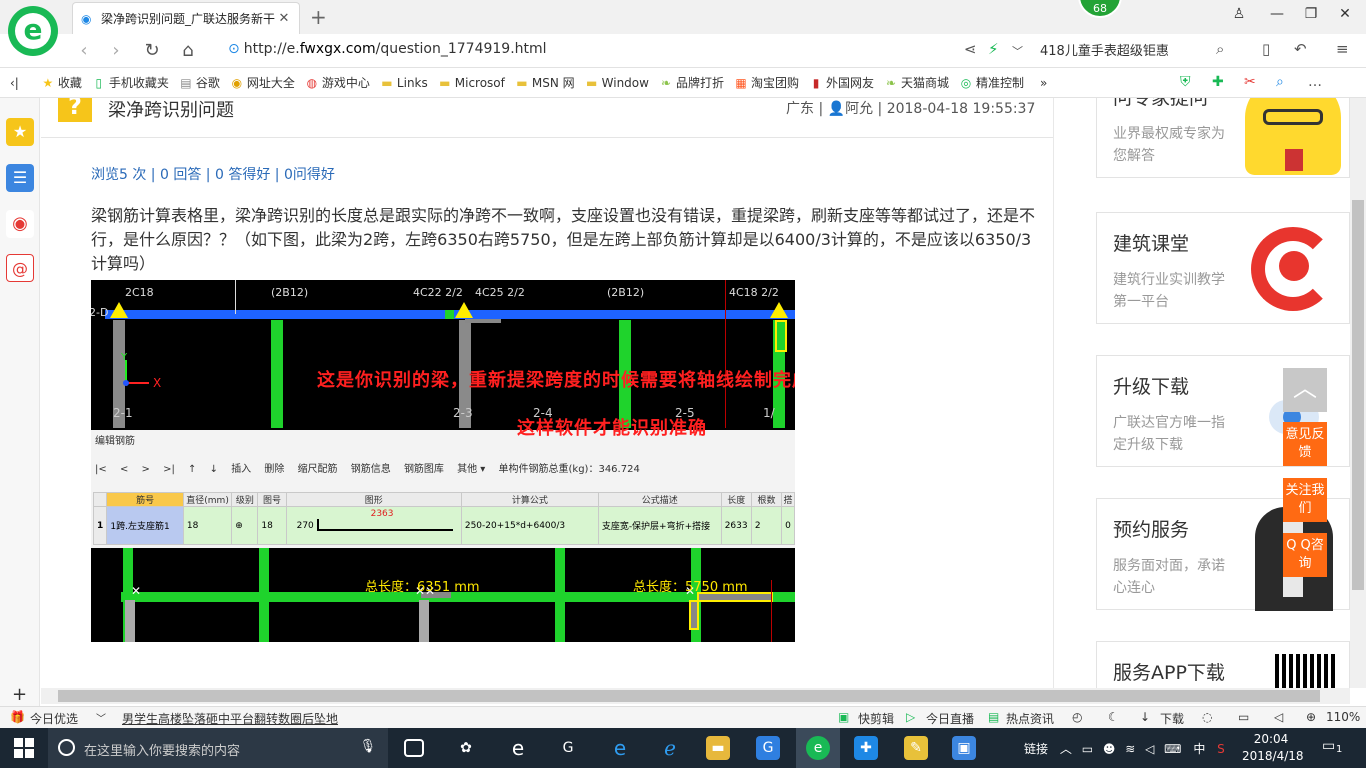  What do you see at coordinates (800, 109) in the screenshot?
I see `question-region: 广东` at bounding box center [800, 109].